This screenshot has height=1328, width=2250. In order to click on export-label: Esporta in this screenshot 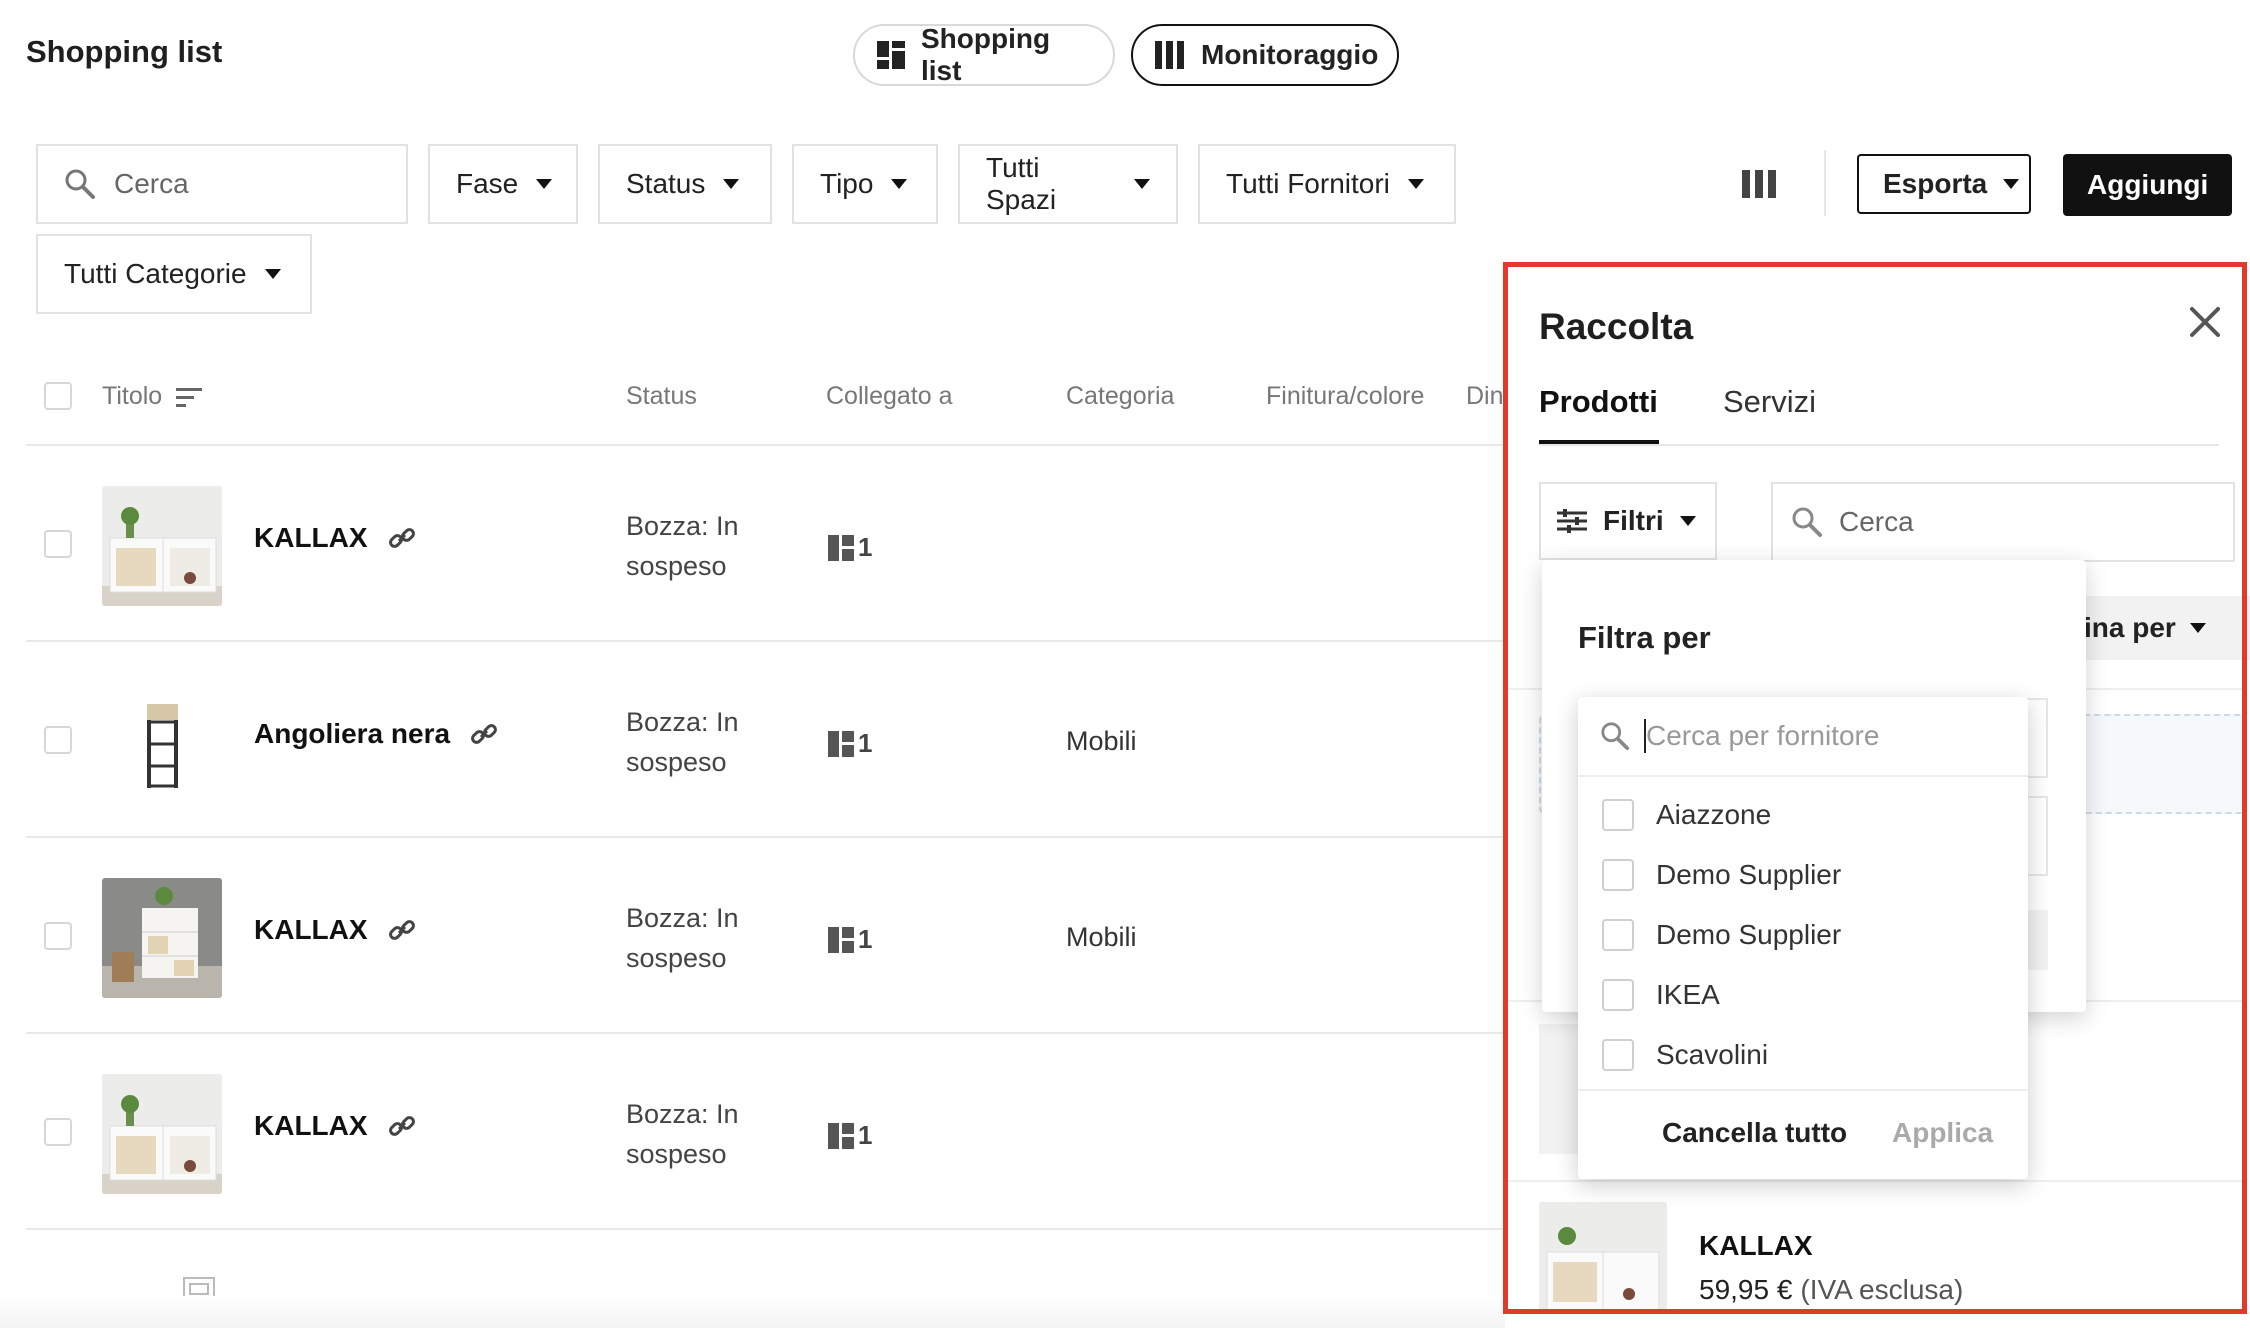, I will do `click(1935, 183)`.